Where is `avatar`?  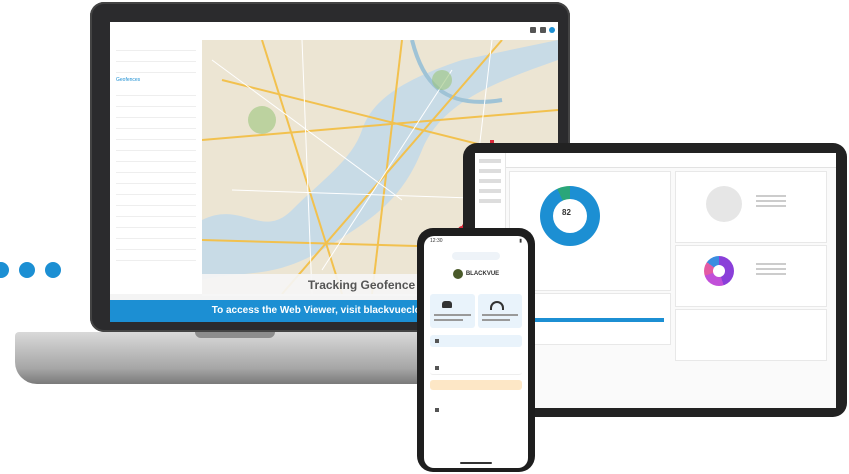
avatar is located at coordinates (552, 30).